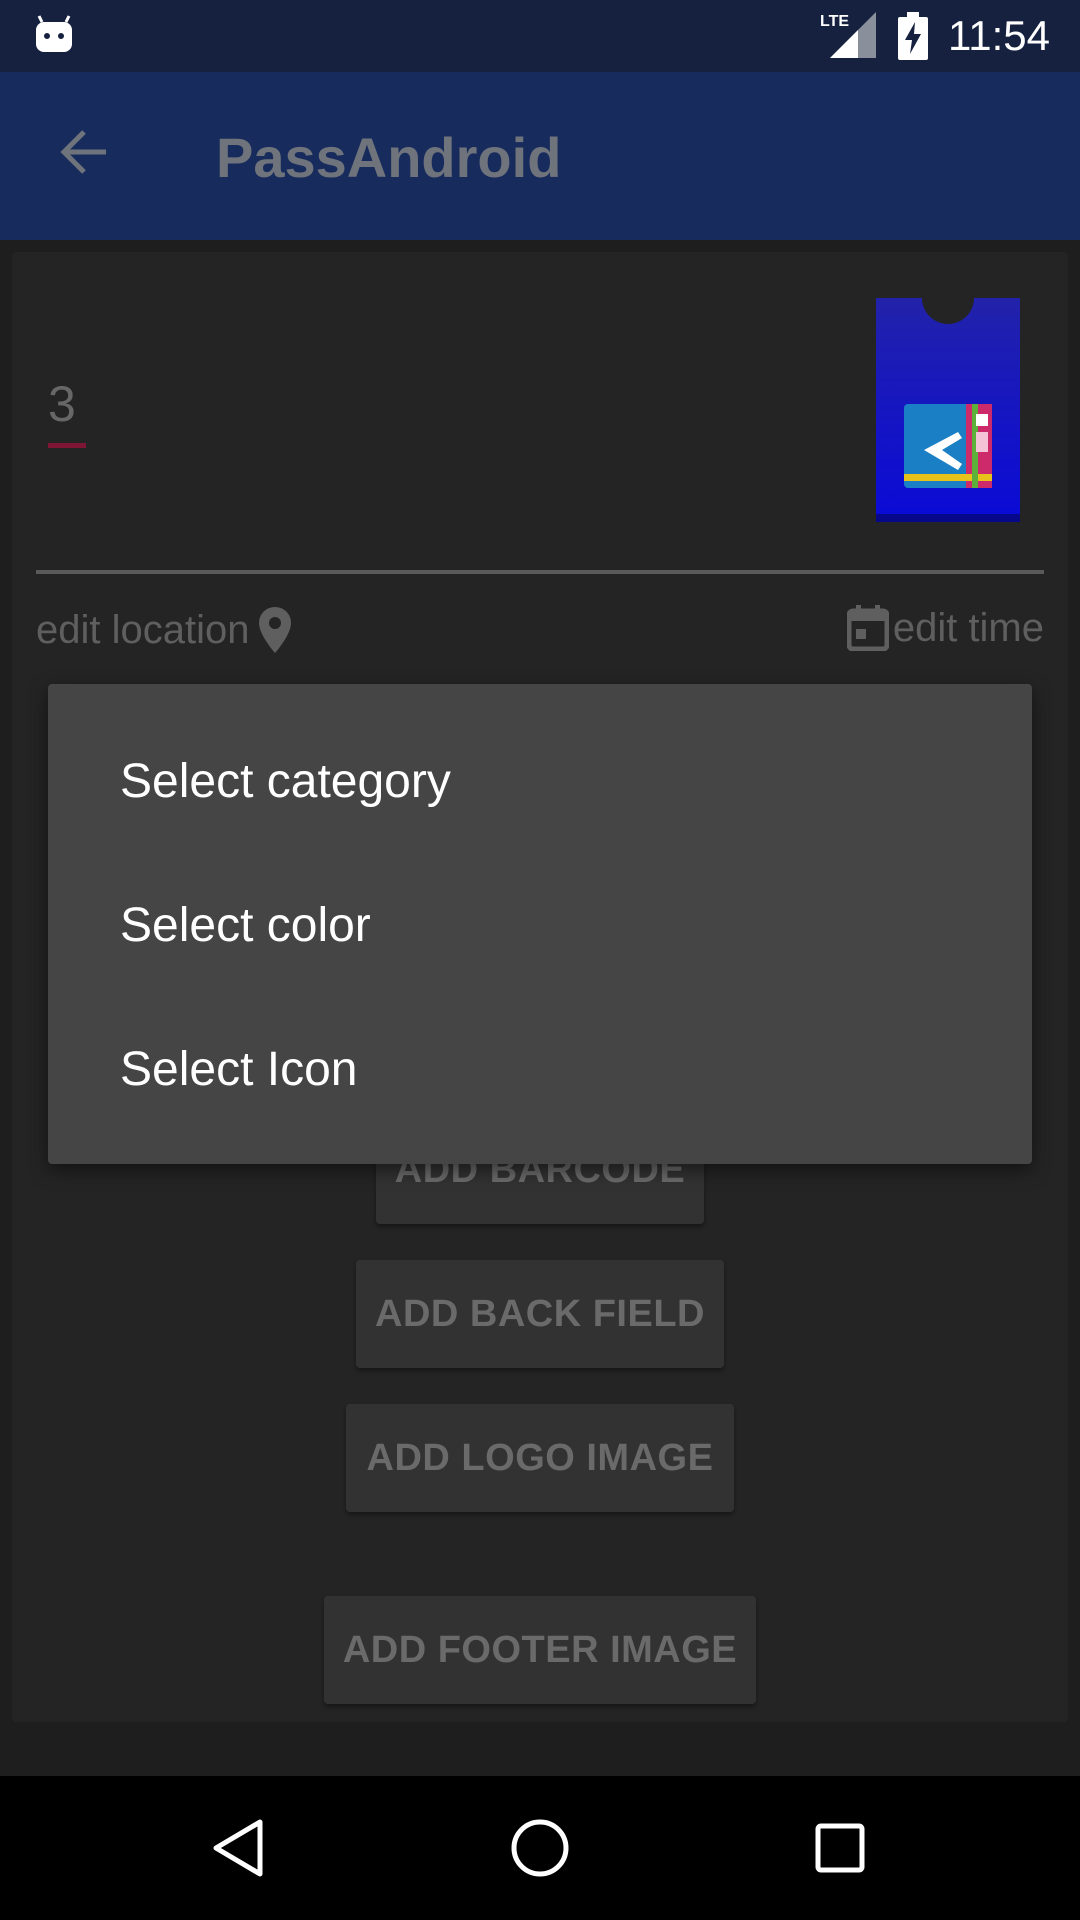 The width and height of the screenshot is (1080, 1920). What do you see at coordinates (867, 628) in the screenshot?
I see `calendar-icon` at bounding box center [867, 628].